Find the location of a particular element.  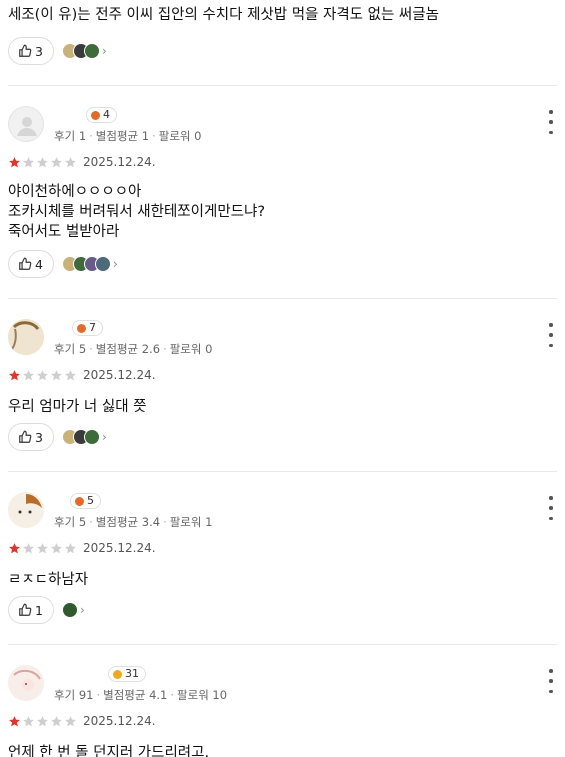

review-text-line: ㄹㅈㄷ하남자 is located at coordinates (48, 580).